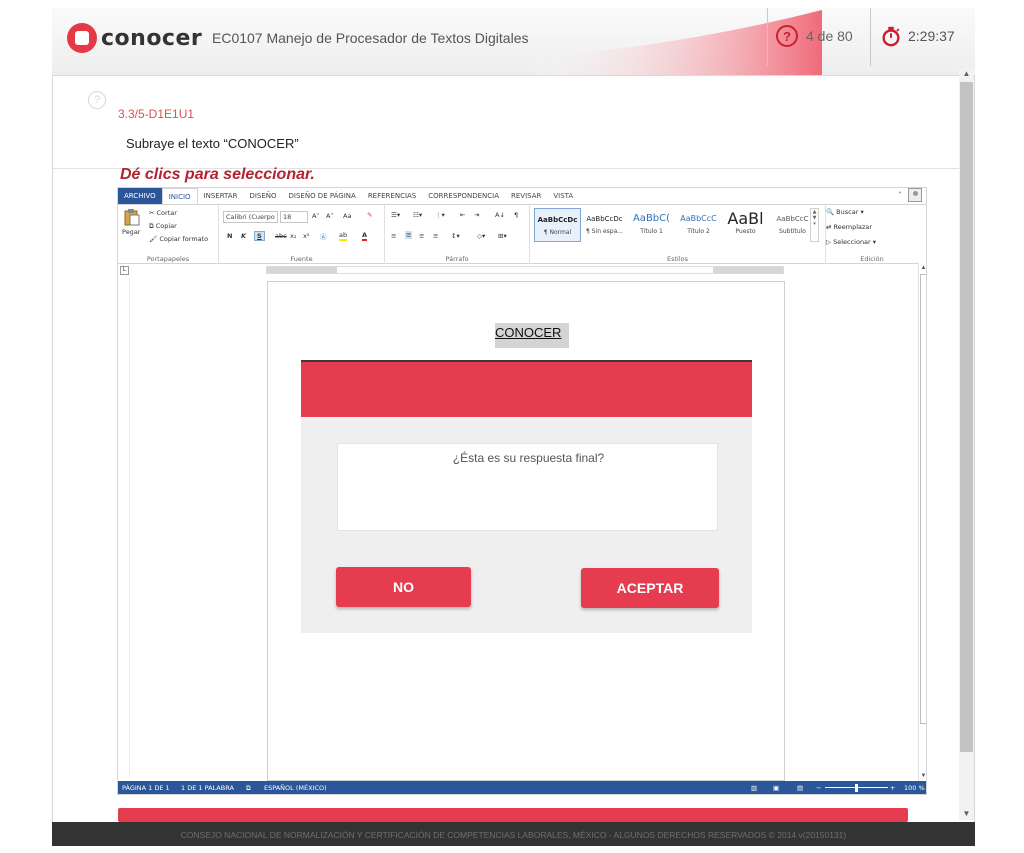  I want to click on style-subtitle: AaBbCcC Subtítulo, so click(792, 225).